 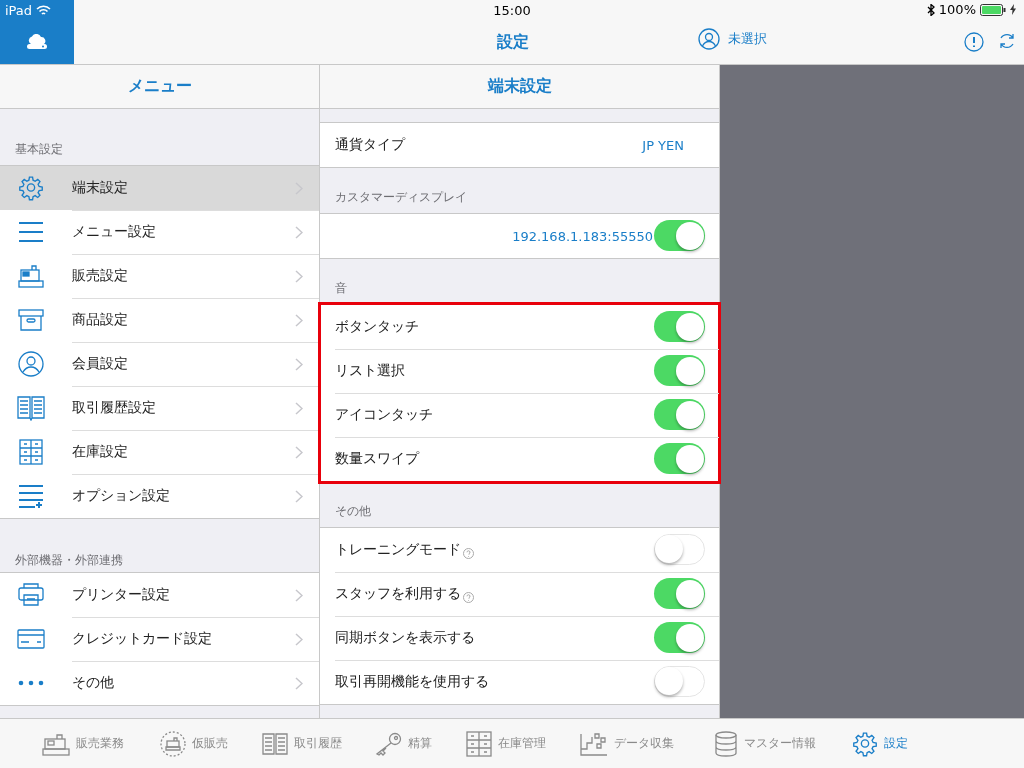 What do you see at coordinates (100, 452) in the screenshot?
I see `menu-label: 在庫設定` at bounding box center [100, 452].